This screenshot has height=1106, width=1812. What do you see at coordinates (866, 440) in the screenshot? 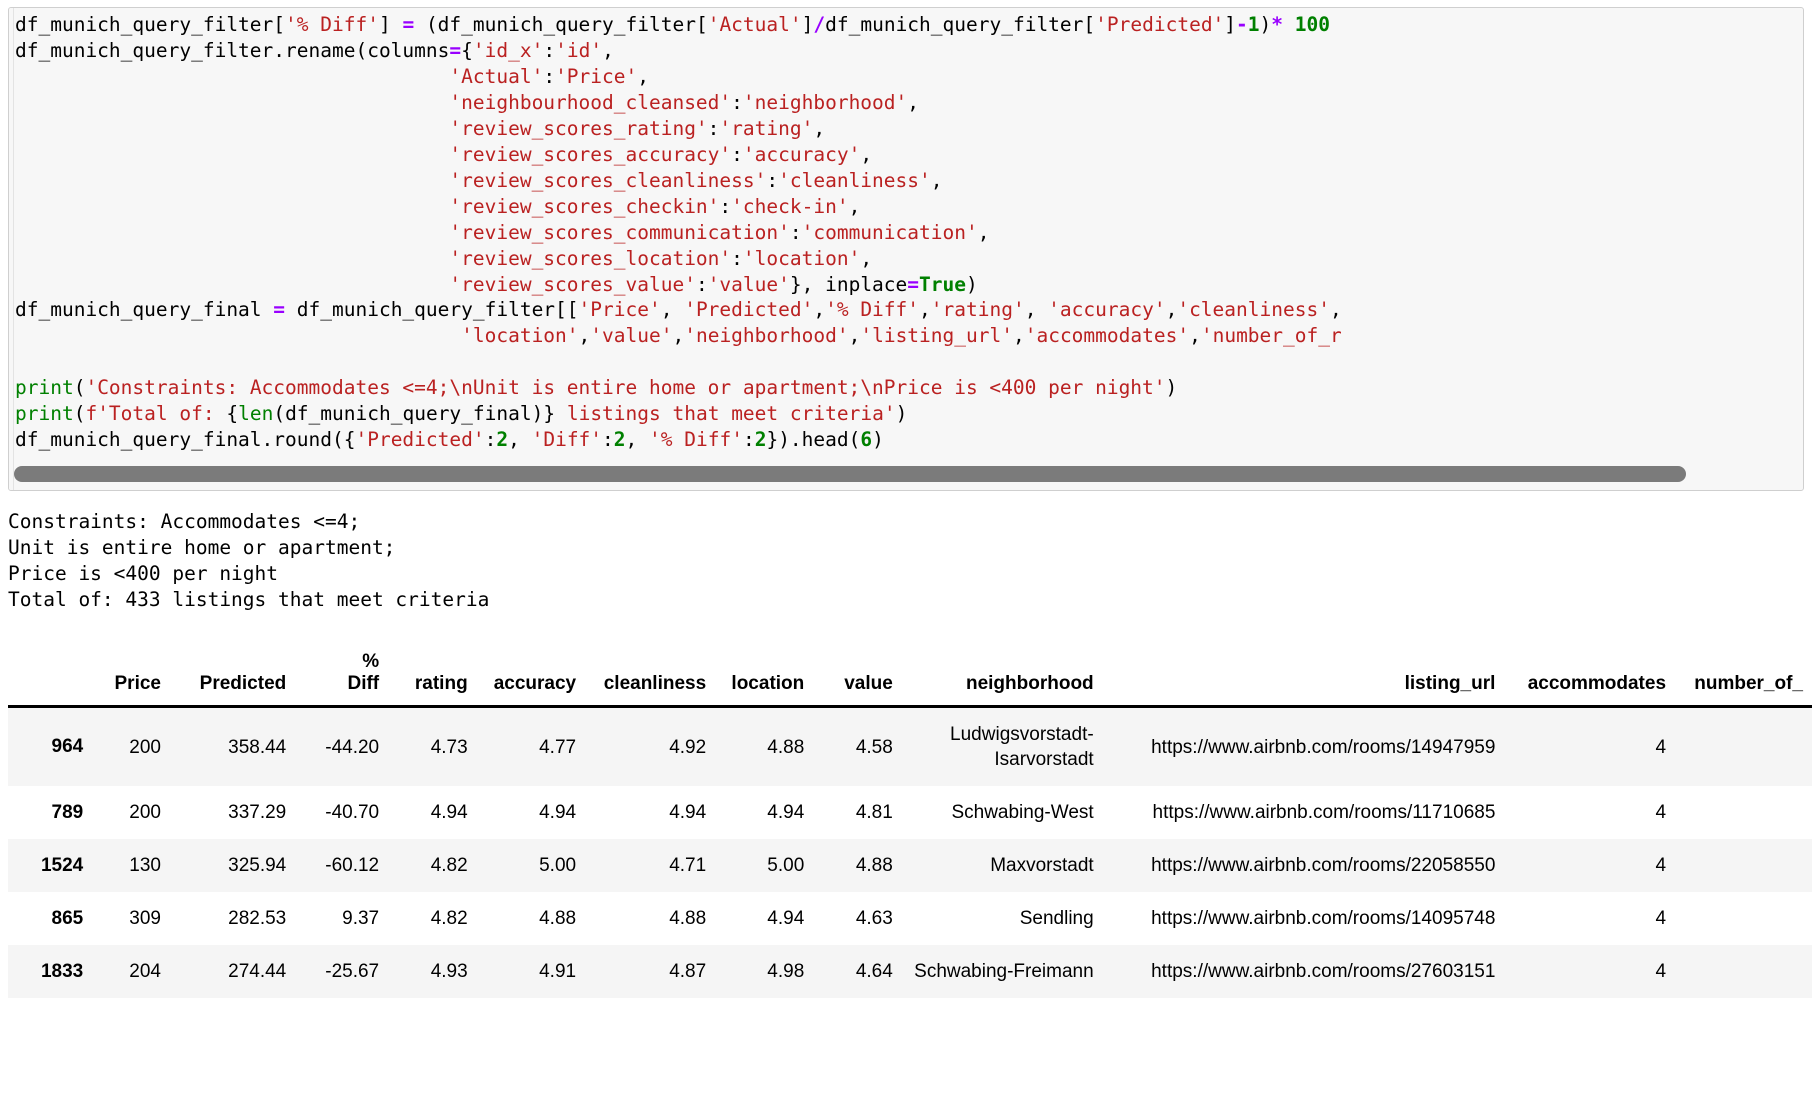
I see `code-token: 6` at bounding box center [866, 440].